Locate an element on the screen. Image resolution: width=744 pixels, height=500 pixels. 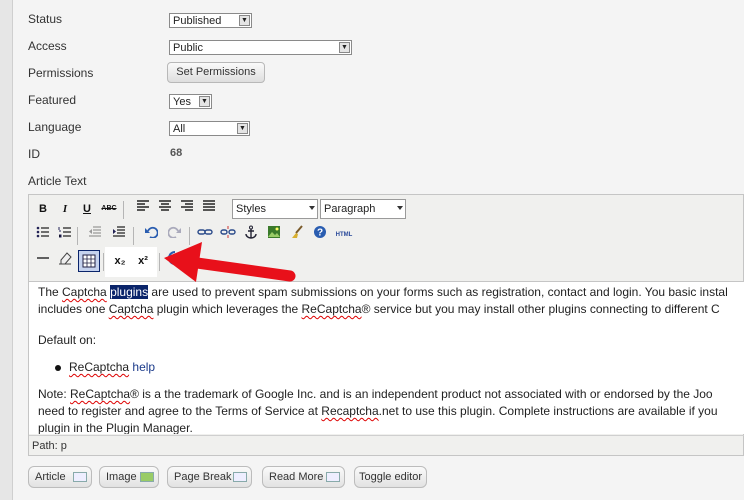
bold-button: B is located at coordinates (43, 209).